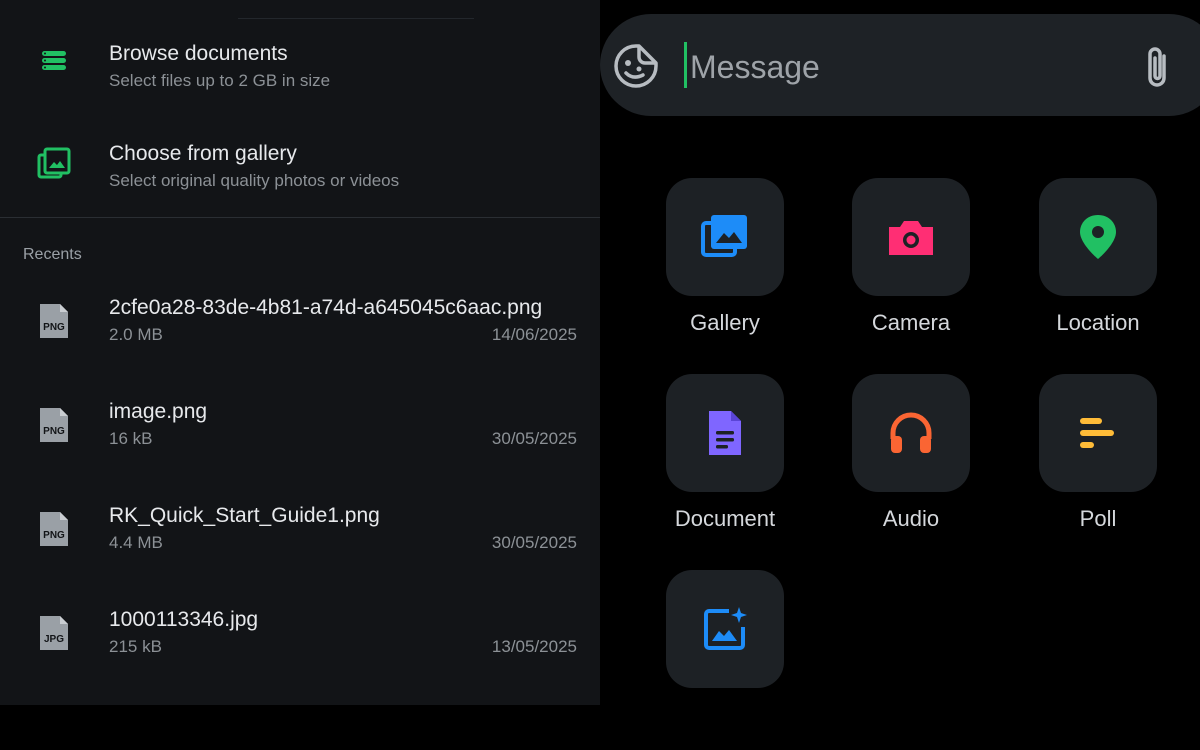 This screenshot has height=750, width=1200. Describe the element at coordinates (636, 66) in the screenshot. I see `sticker-icon` at that location.